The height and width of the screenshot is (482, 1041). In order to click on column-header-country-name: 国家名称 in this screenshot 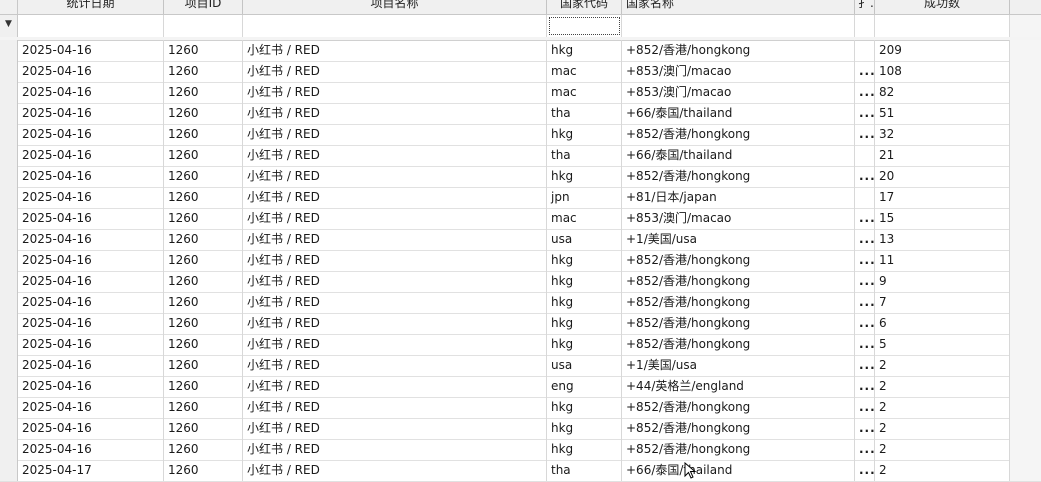, I will do `click(738, 7)`.